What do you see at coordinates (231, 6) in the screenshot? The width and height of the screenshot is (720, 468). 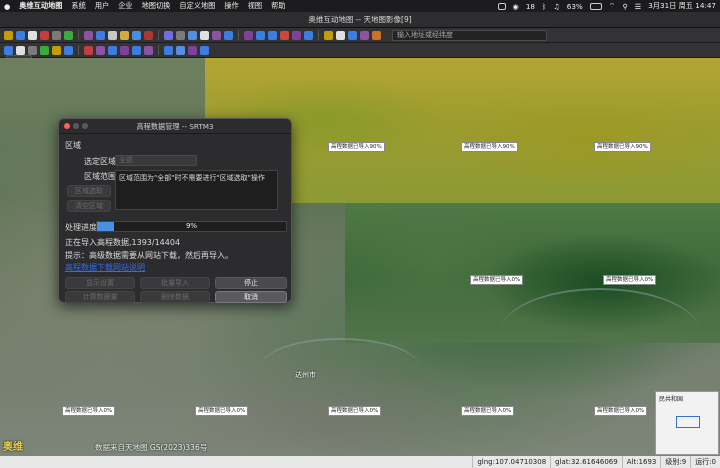 I see `menu-operate: 操作` at bounding box center [231, 6].